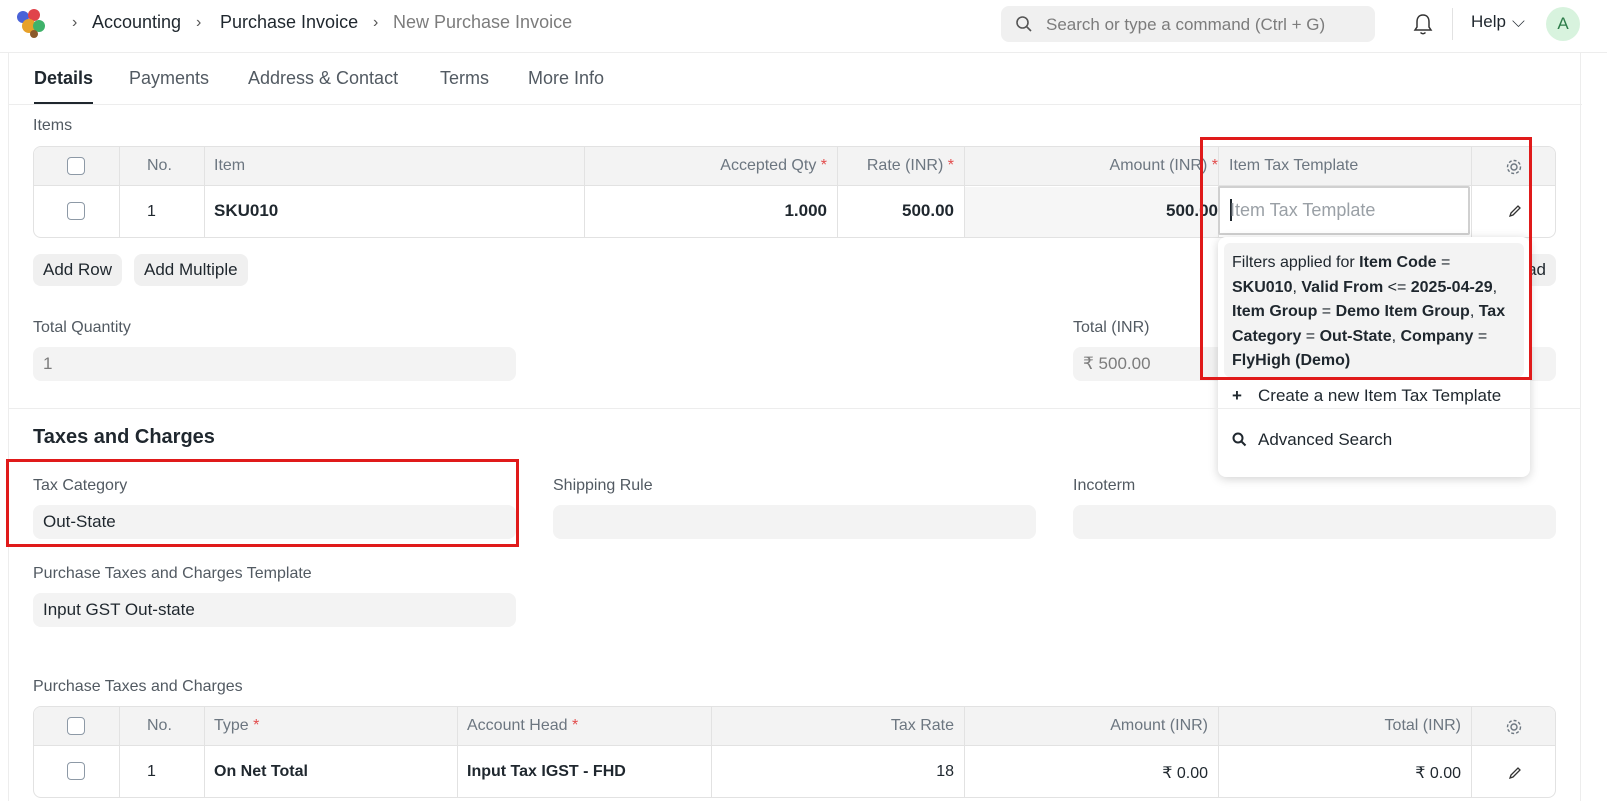  I want to click on total-label: Total (INR), so click(1111, 327).